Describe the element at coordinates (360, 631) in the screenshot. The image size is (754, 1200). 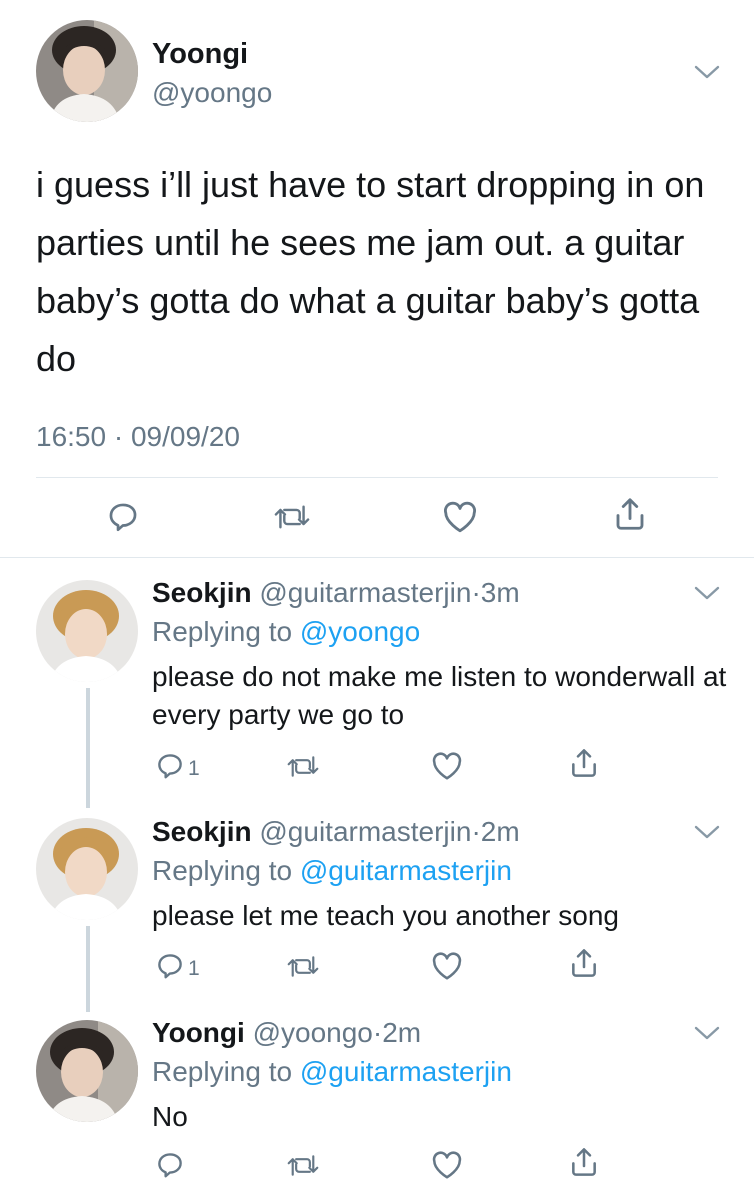
I see `replying-to-link: @yoongo` at that location.